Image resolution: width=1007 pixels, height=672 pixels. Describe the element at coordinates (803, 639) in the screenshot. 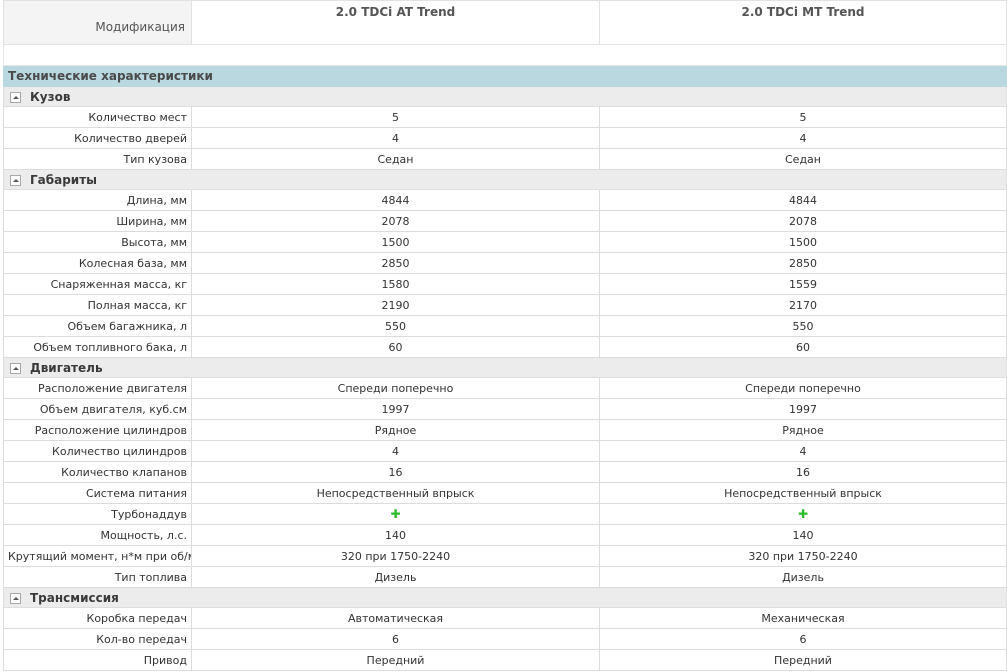

I see `spec-value: 6` at that location.